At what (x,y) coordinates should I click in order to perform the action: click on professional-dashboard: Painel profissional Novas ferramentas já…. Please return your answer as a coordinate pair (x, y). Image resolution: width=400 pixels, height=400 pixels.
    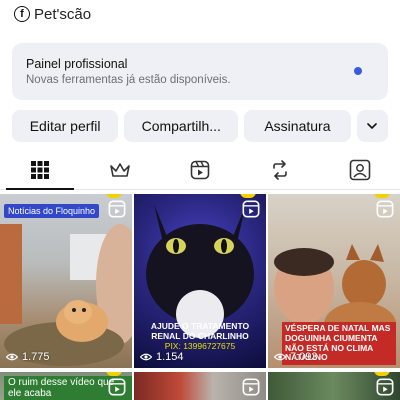
    Looking at the image, I should click on (200, 71).